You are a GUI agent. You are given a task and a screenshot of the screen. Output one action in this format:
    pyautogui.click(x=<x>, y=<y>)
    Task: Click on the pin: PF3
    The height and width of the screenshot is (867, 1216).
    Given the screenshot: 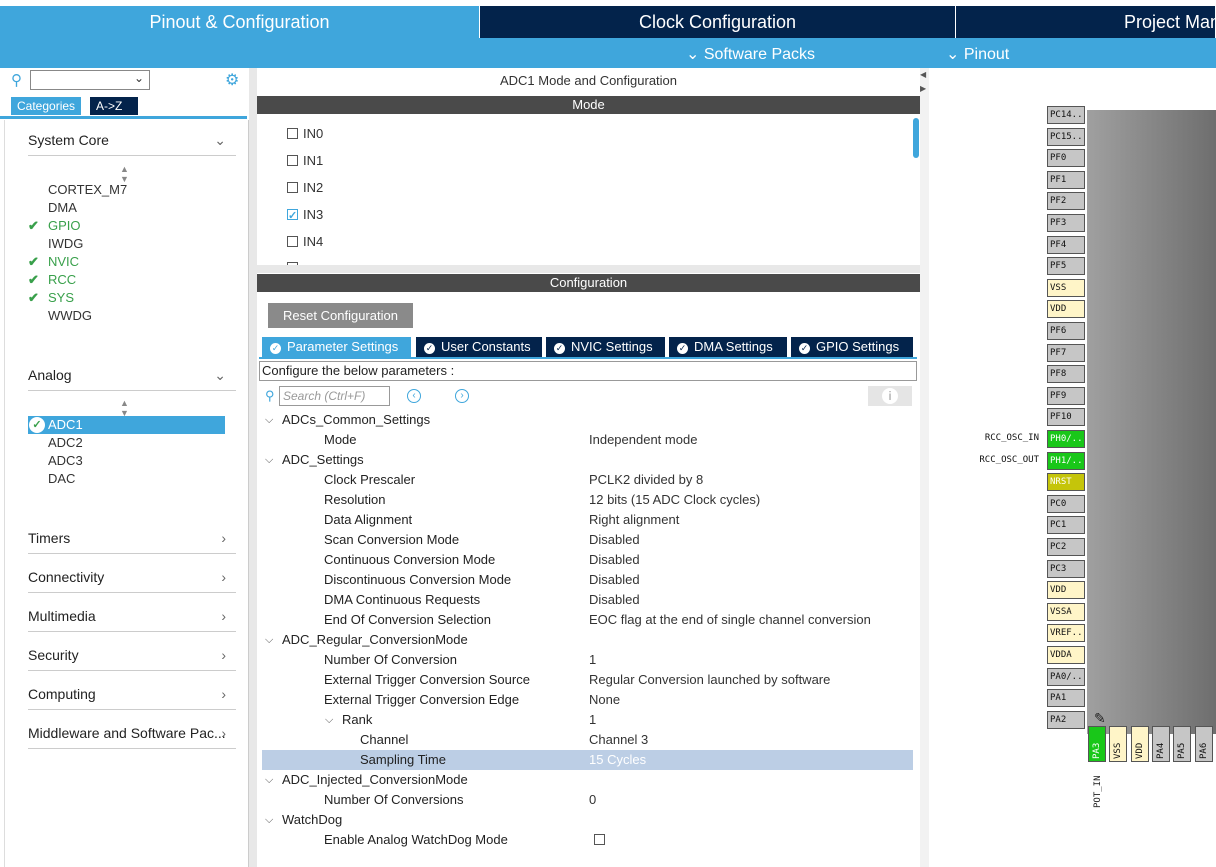 What is the action you would take?
    pyautogui.click(x=1066, y=223)
    